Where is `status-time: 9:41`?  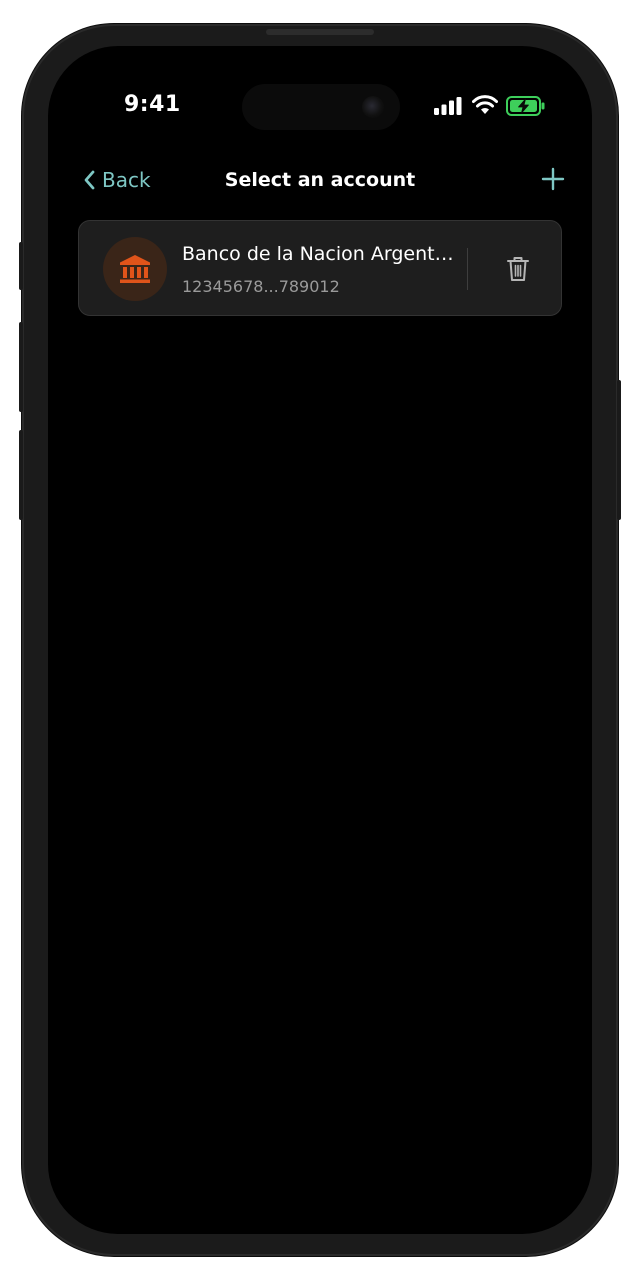
status-time: 9:41 is located at coordinates (152, 104).